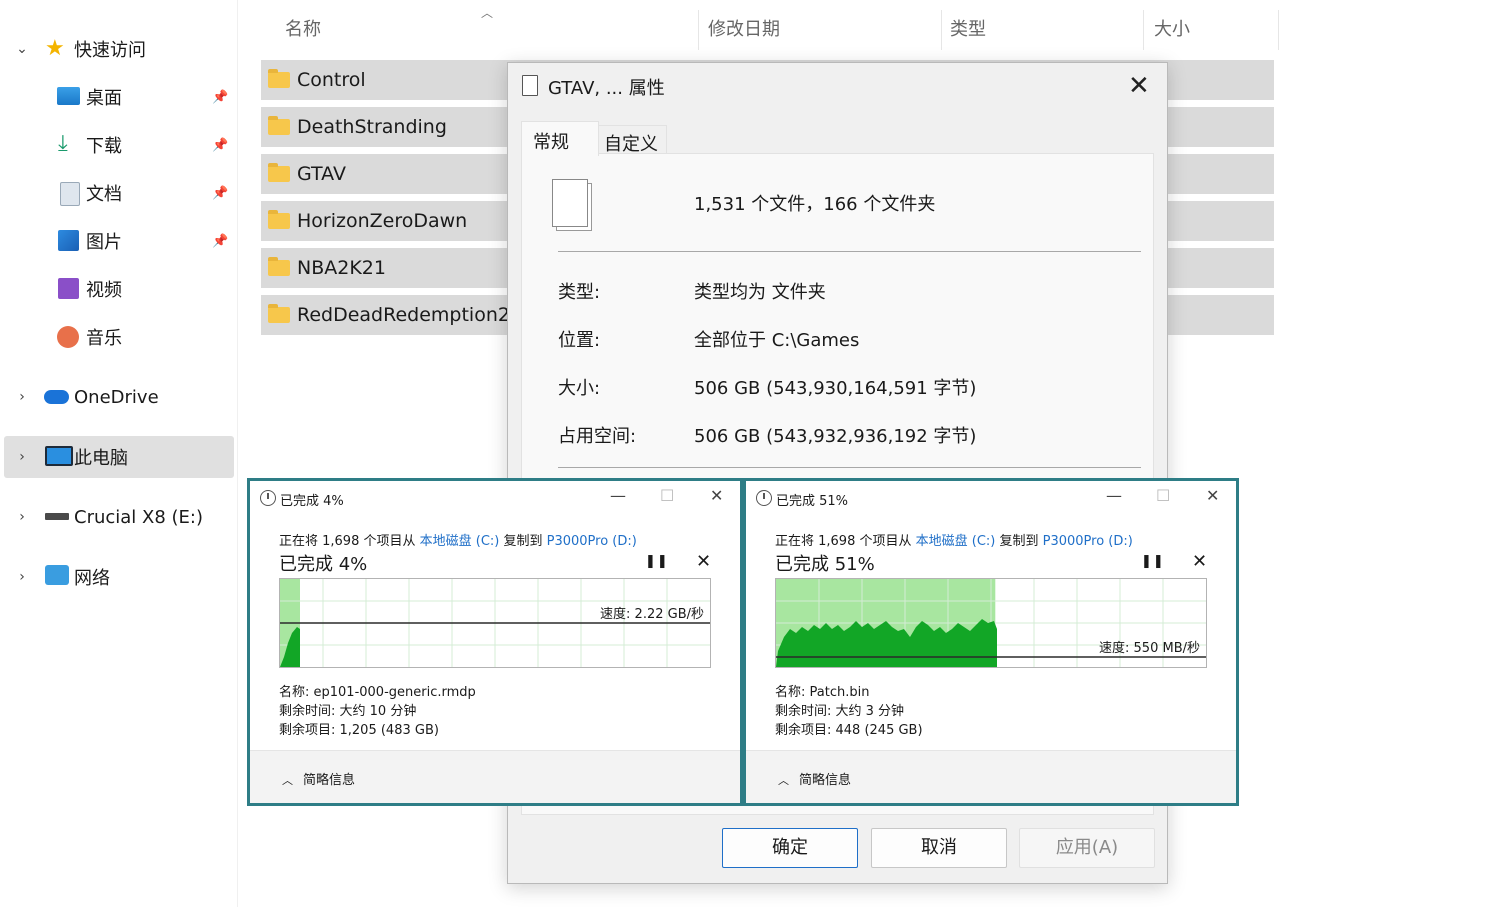 The image size is (1488, 907). Describe the element at coordinates (57, 575) in the screenshot. I see `network-icon` at that location.